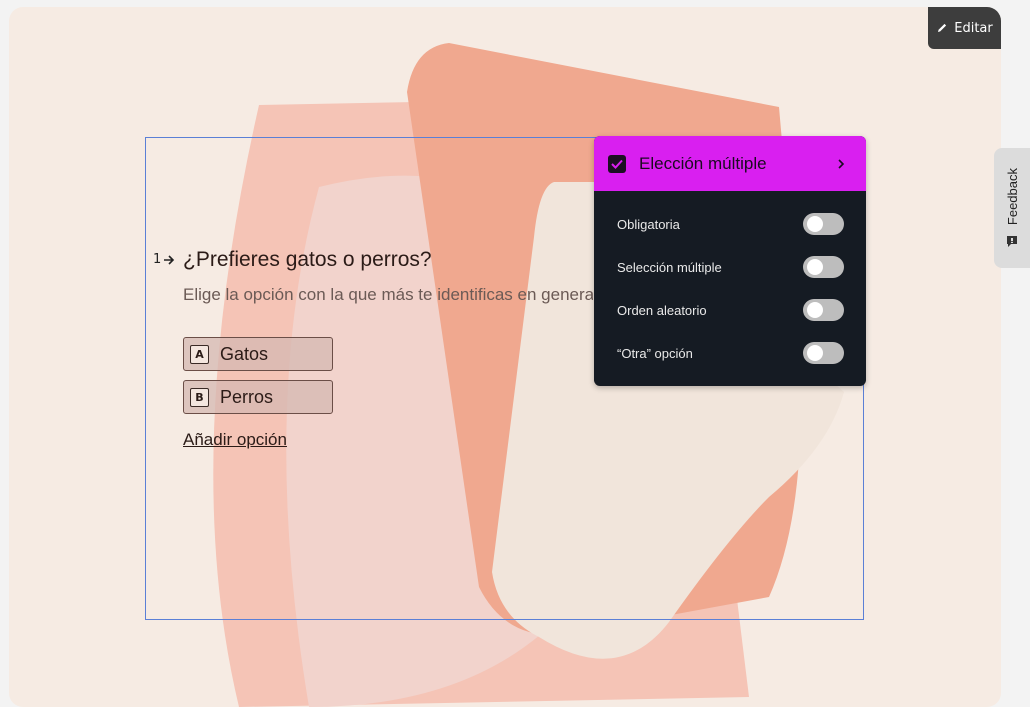 This screenshot has width=1030, height=707. Describe the element at coordinates (942, 27) in the screenshot. I see `pencil-icon` at that location.